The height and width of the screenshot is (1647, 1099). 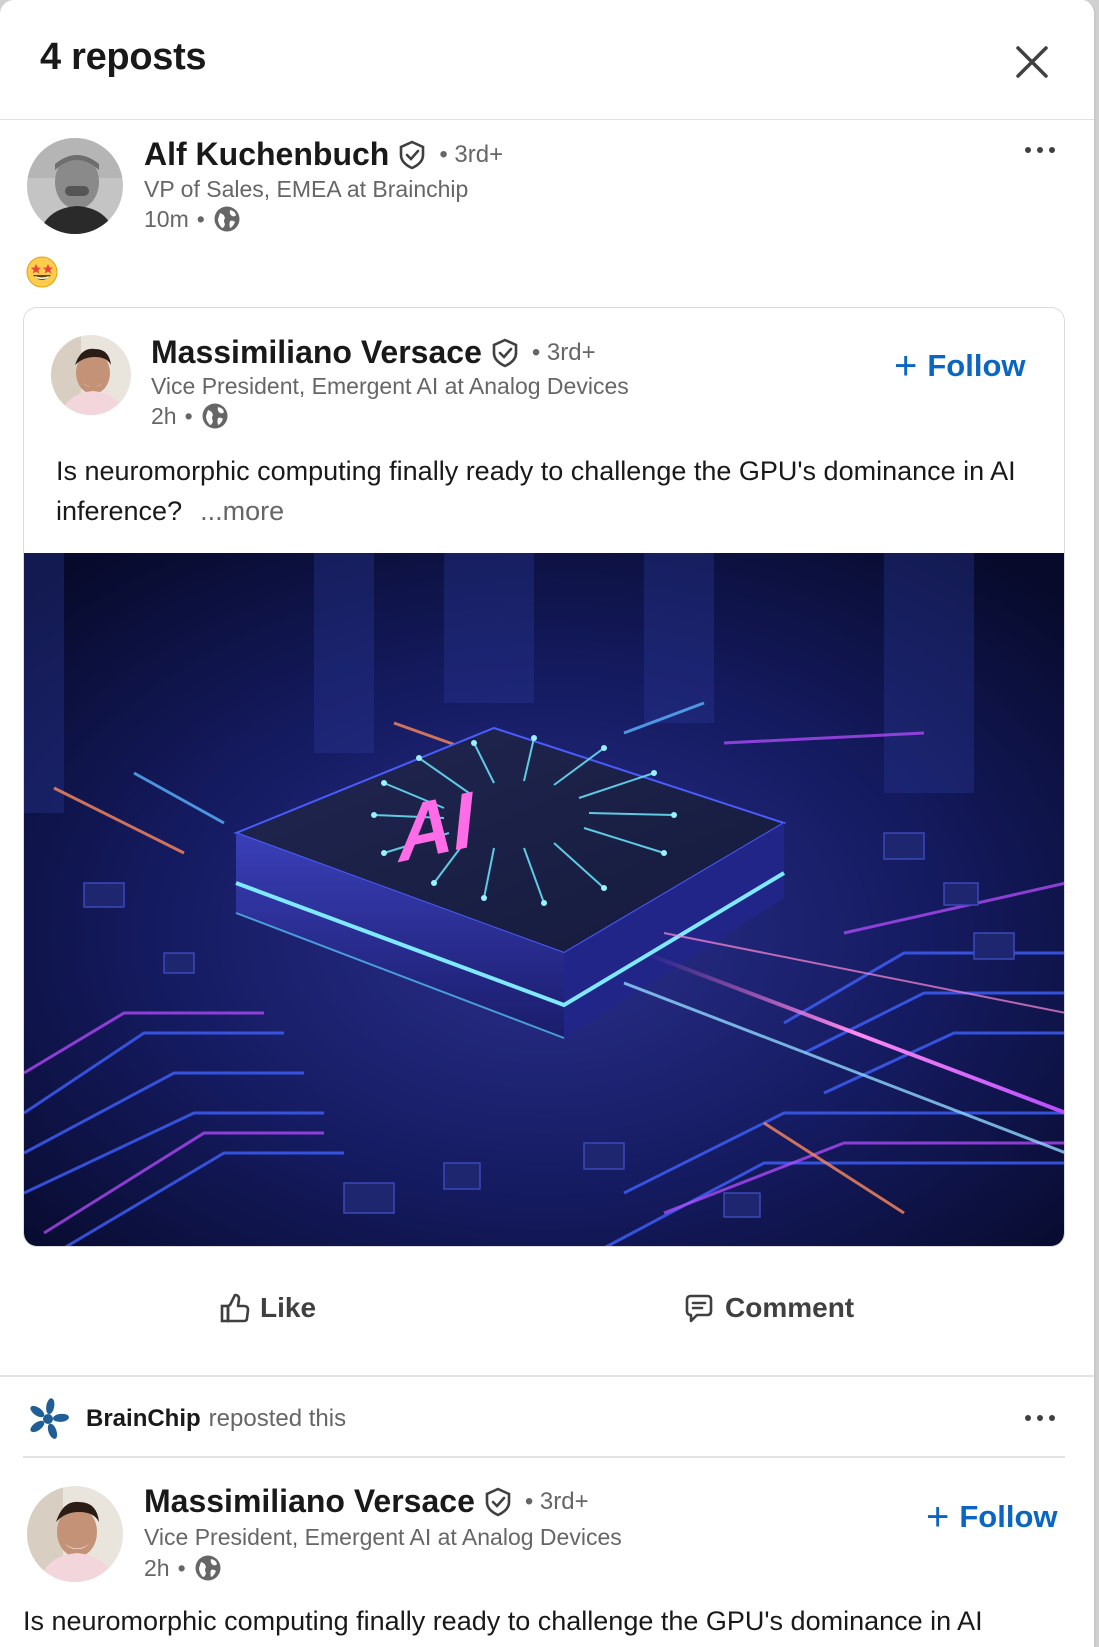 What do you see at coordinates (242, 511) in the screenshot?
I see `see-more-link: ...more` at bounding box center [242, 511].